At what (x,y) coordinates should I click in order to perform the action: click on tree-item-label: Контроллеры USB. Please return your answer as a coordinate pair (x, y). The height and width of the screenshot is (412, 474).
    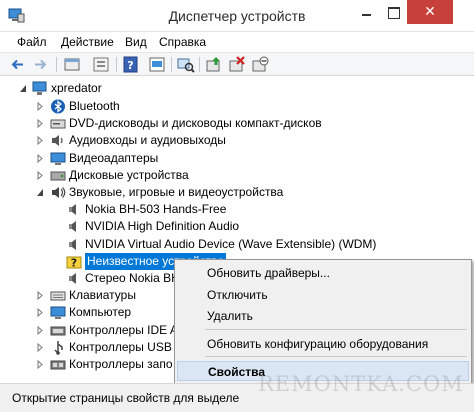
    Looking at the image, I should click on (120, 347).